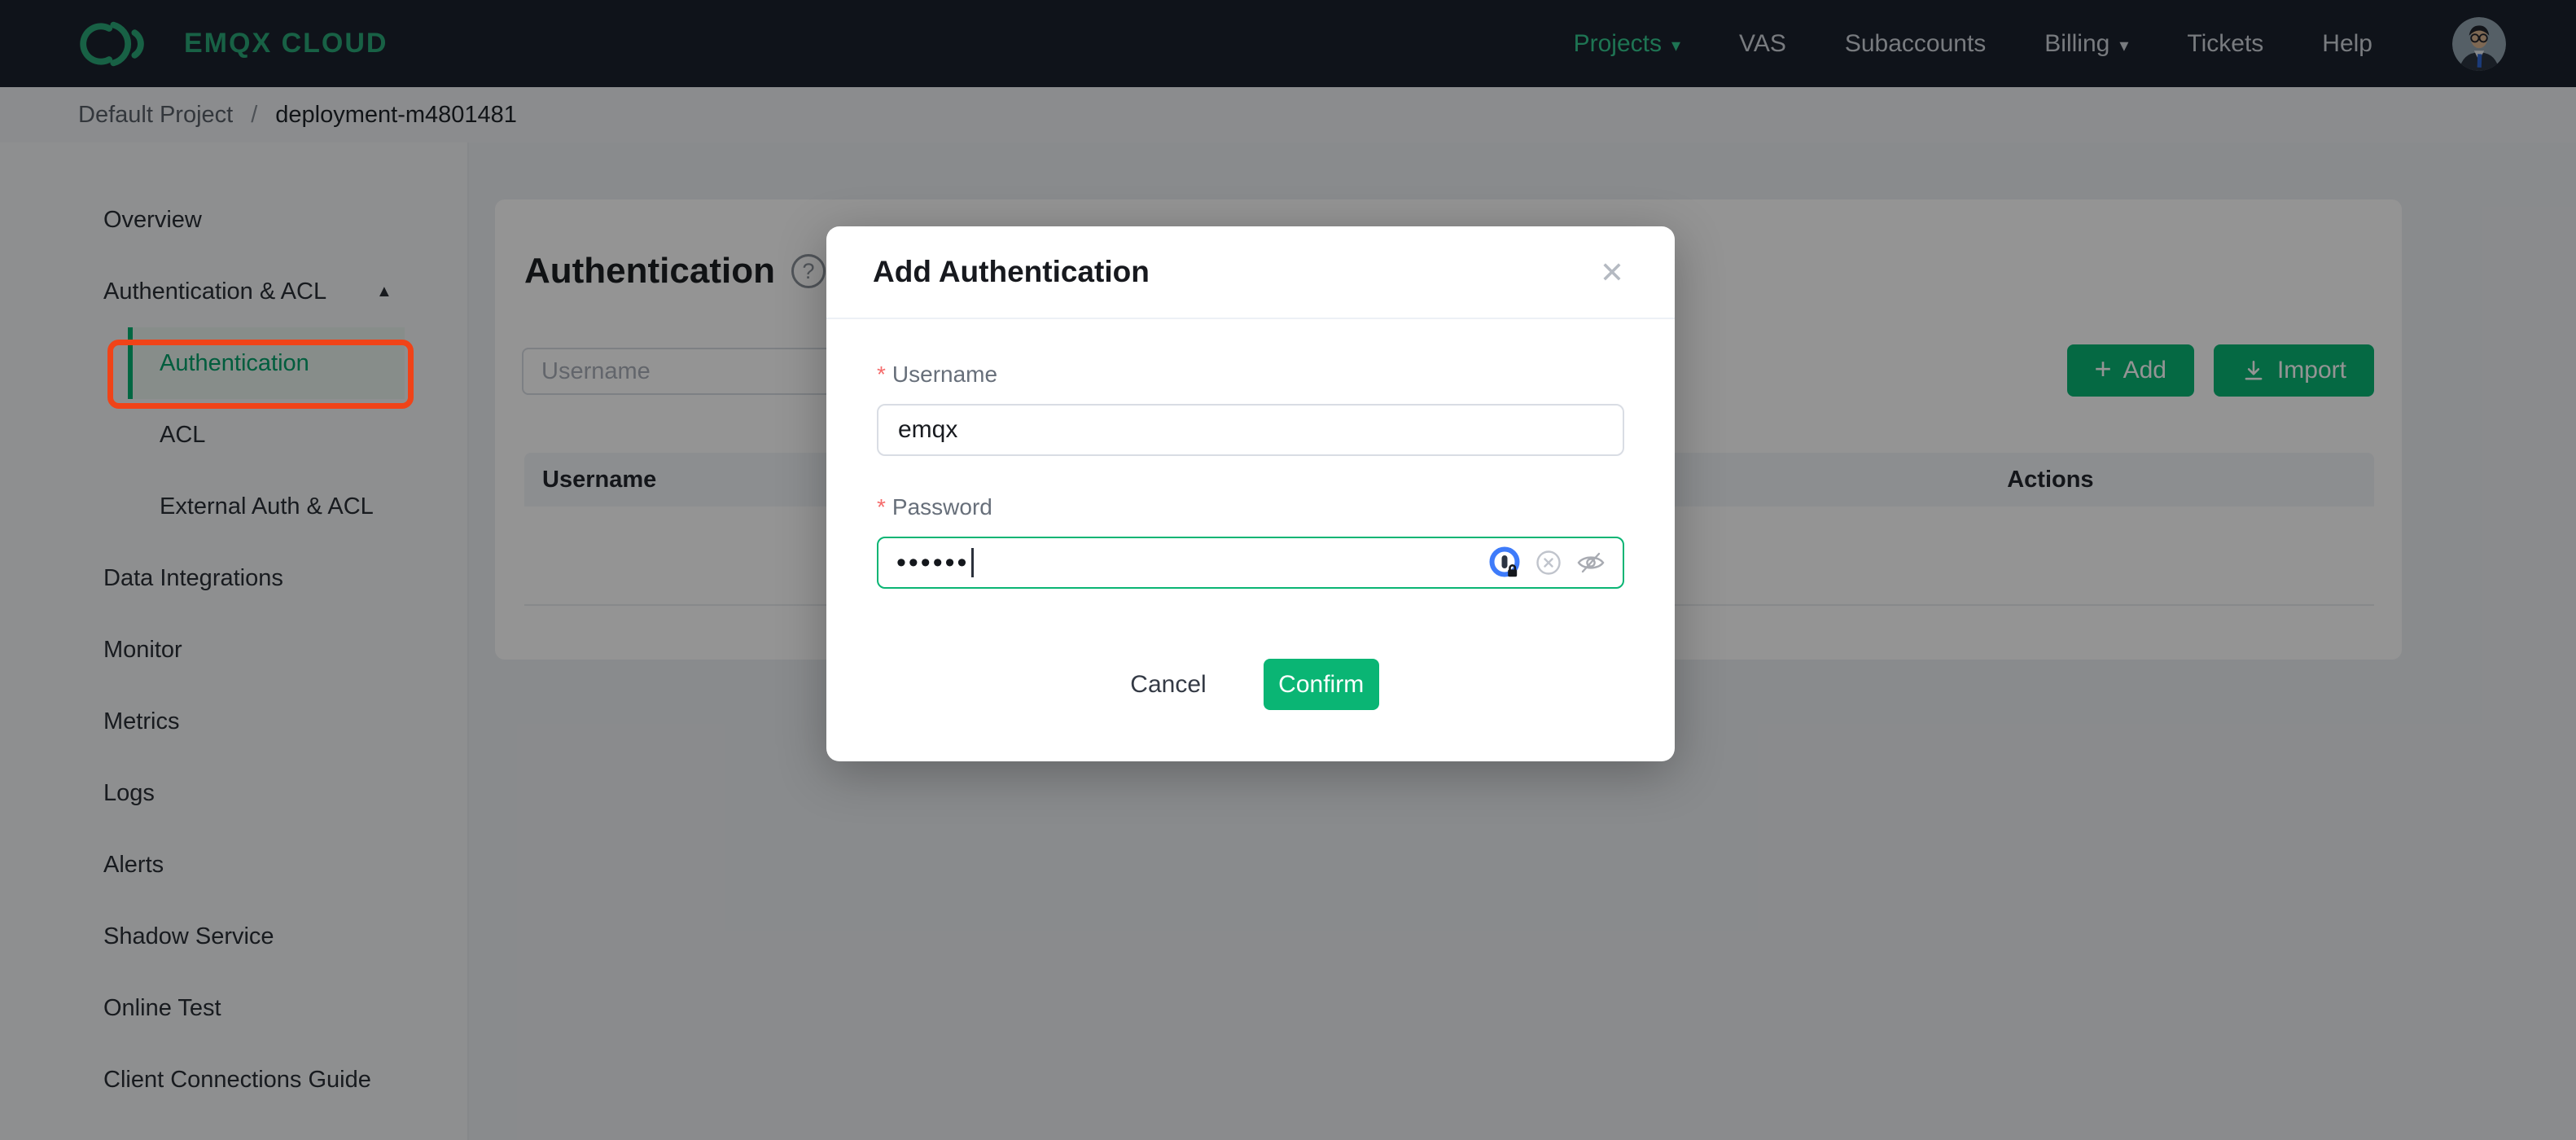 Image resolution: width=2576 pixels, height=1140 pixels. What do you see at coordinates (1505, 562) in the screenshot?
I see `onepassword-extension-icon` at bounding box center [1505, 562].